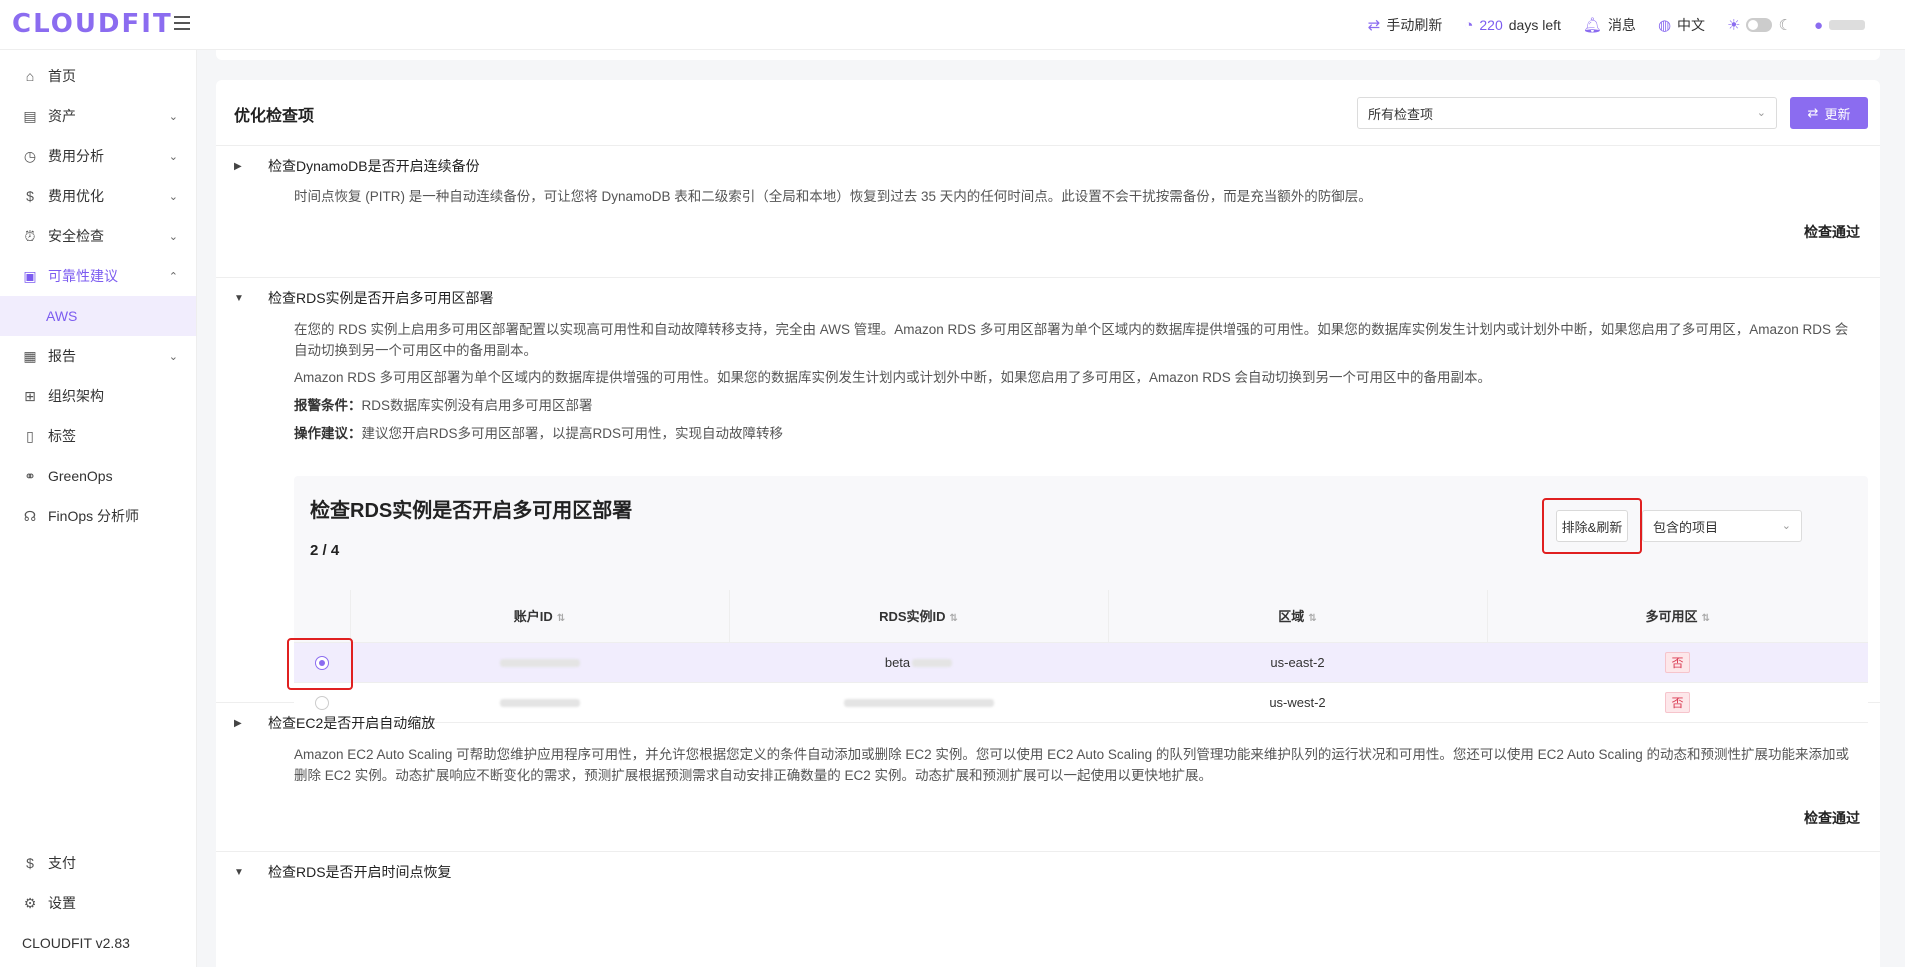 Image resolution: width=1905 pixels, height=967 pixels. Describe the element at coordinates (1297, 662) in the screenshot. I see `region-cell: us-east-2` at that location.